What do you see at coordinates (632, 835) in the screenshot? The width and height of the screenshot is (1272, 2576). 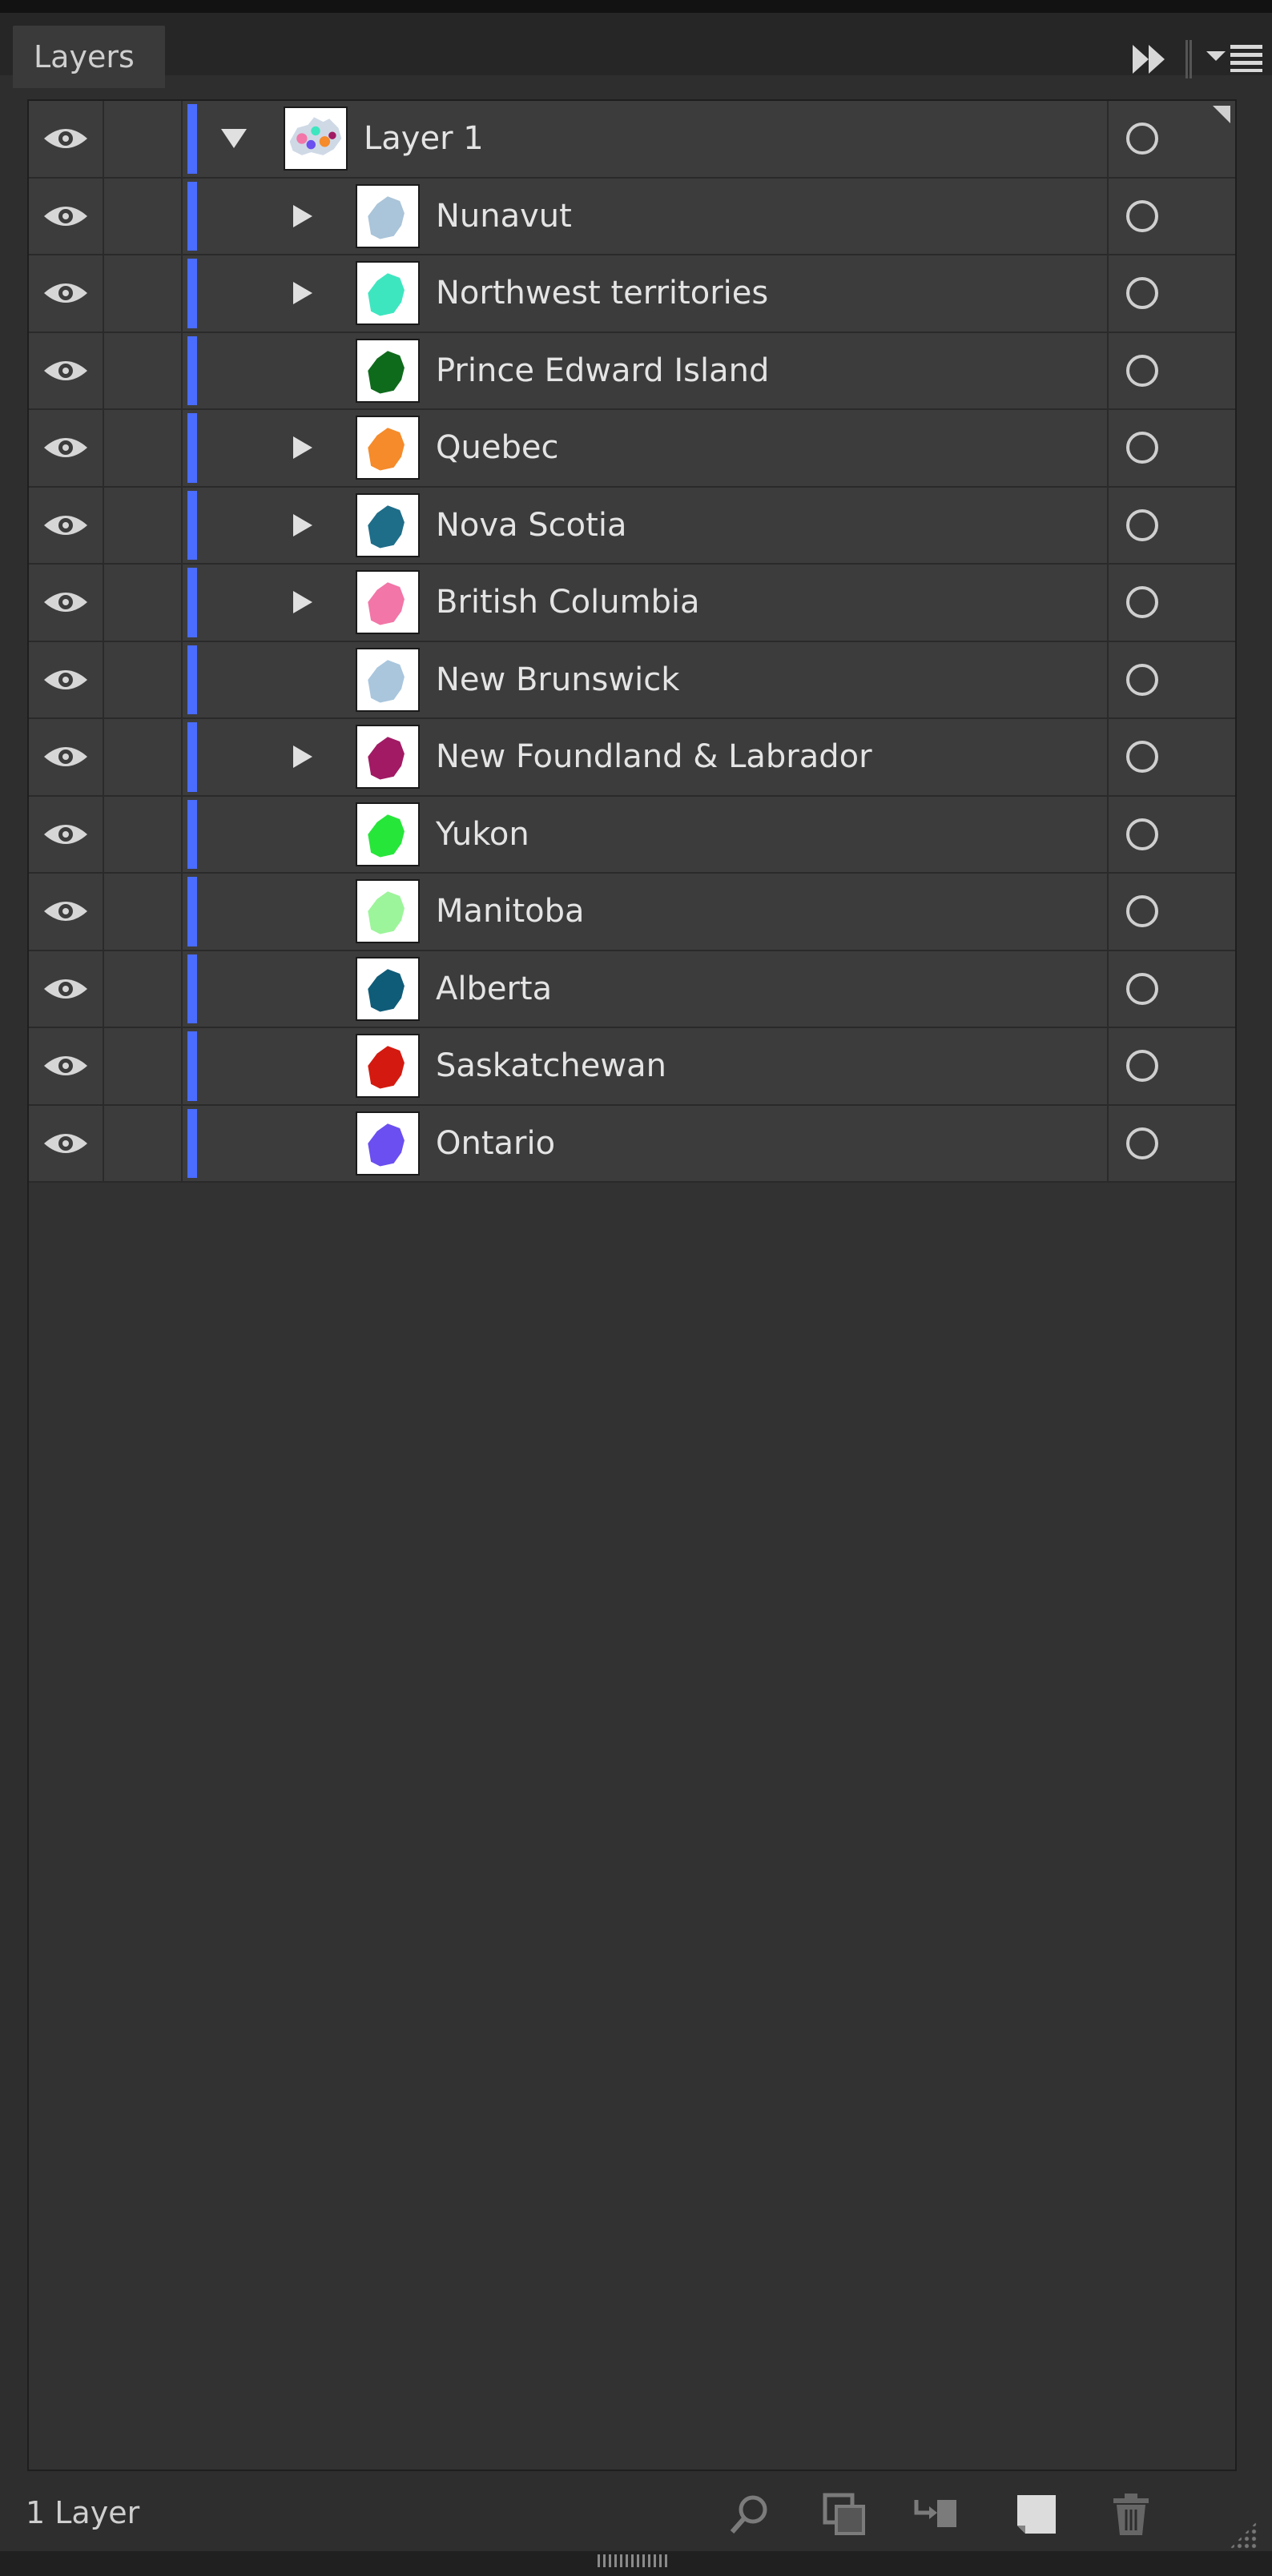 I see `sublayer-row: Yukon` at bounding box center [632, 835].